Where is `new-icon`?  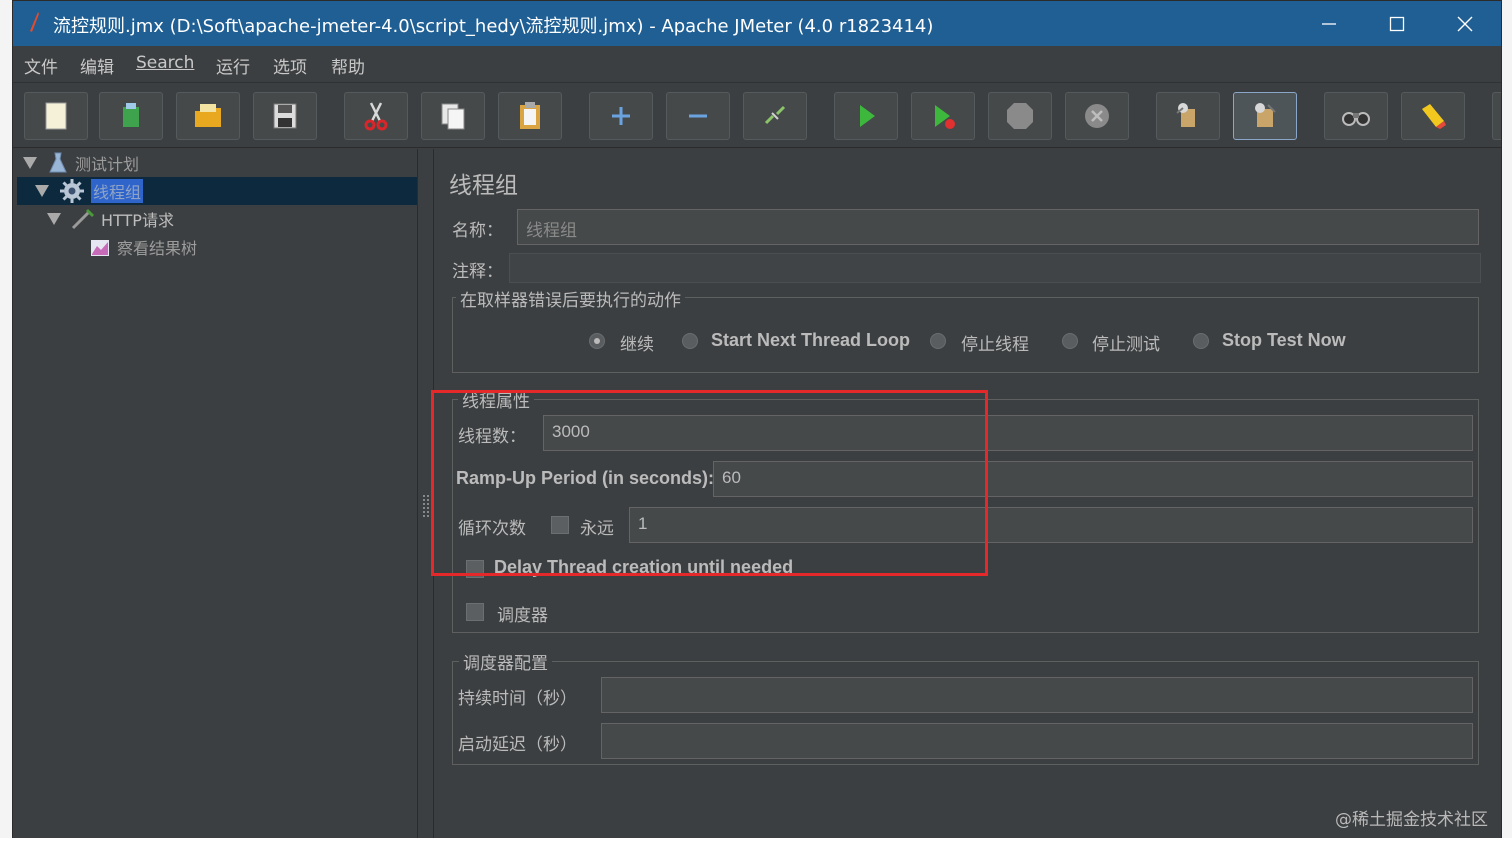 new-icon is located at coordinates (56, 116).